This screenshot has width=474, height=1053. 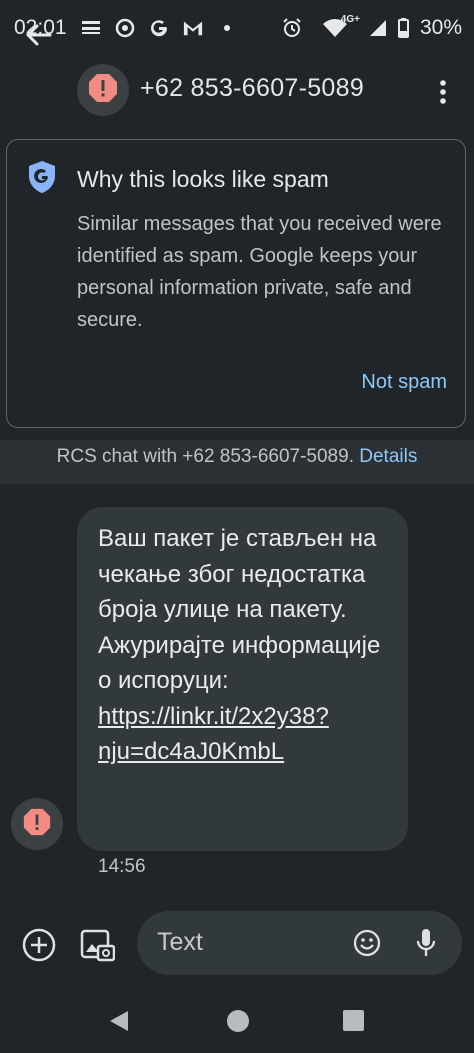 I want to click on wifi-icon: 4G+, so click(x=336, y=26).